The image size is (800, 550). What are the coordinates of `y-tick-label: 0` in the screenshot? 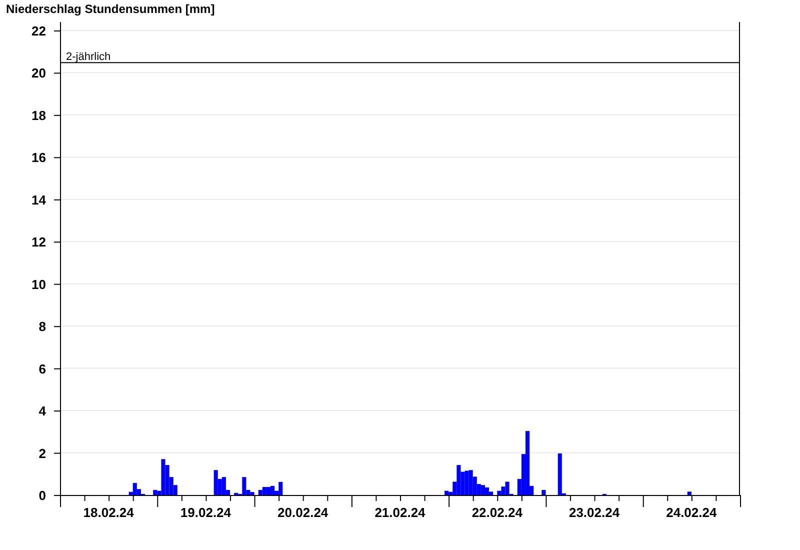 It's located at (42, 495).